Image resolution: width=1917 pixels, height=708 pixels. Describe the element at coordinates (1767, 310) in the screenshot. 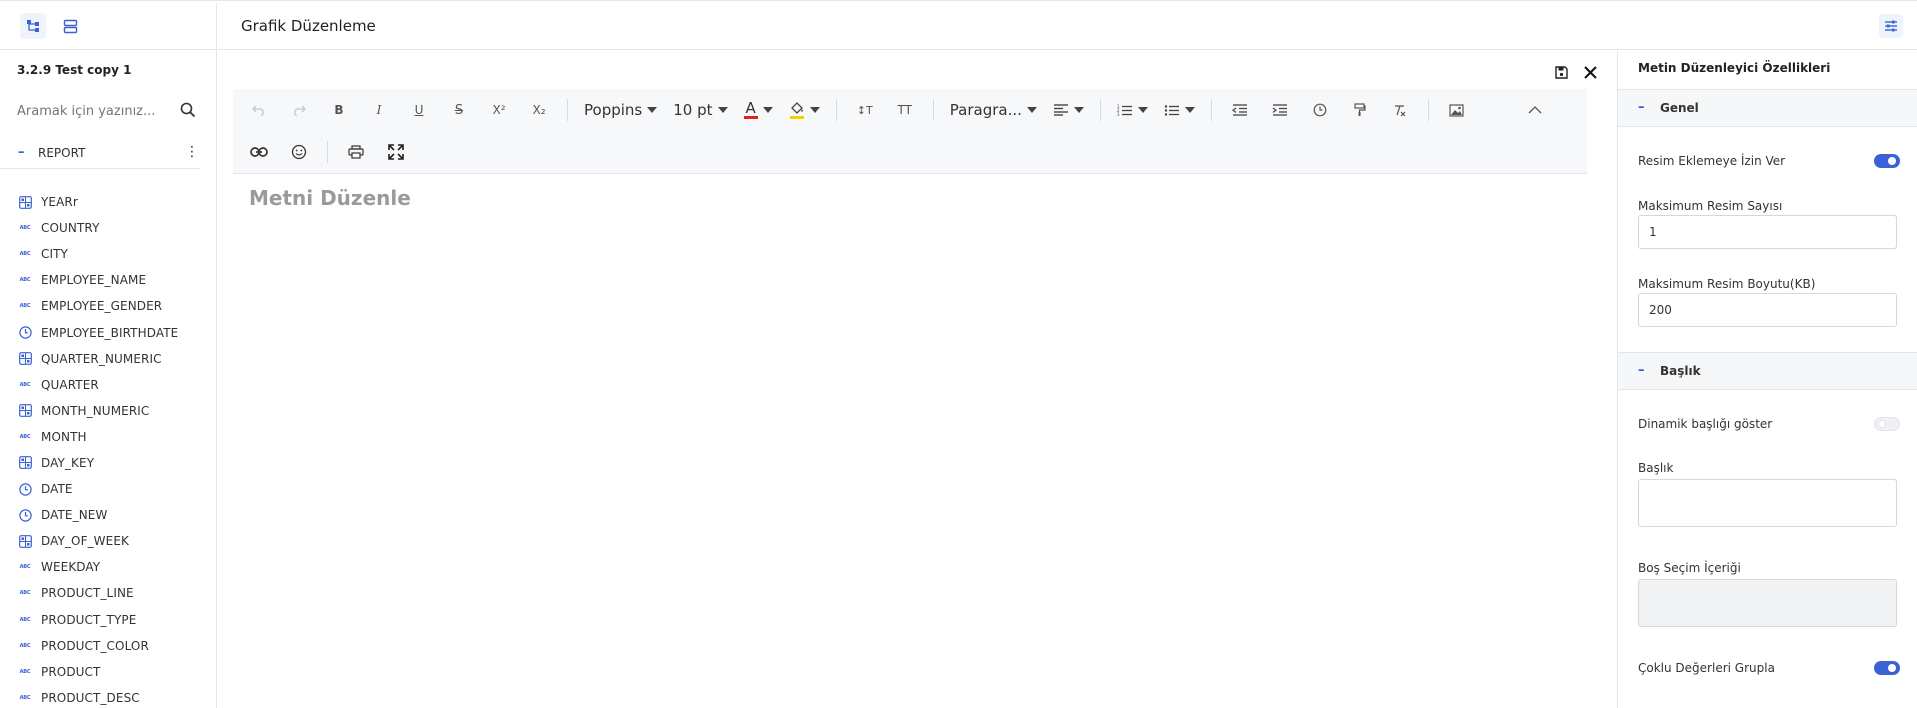

I see `max-image-size-input` at that location.